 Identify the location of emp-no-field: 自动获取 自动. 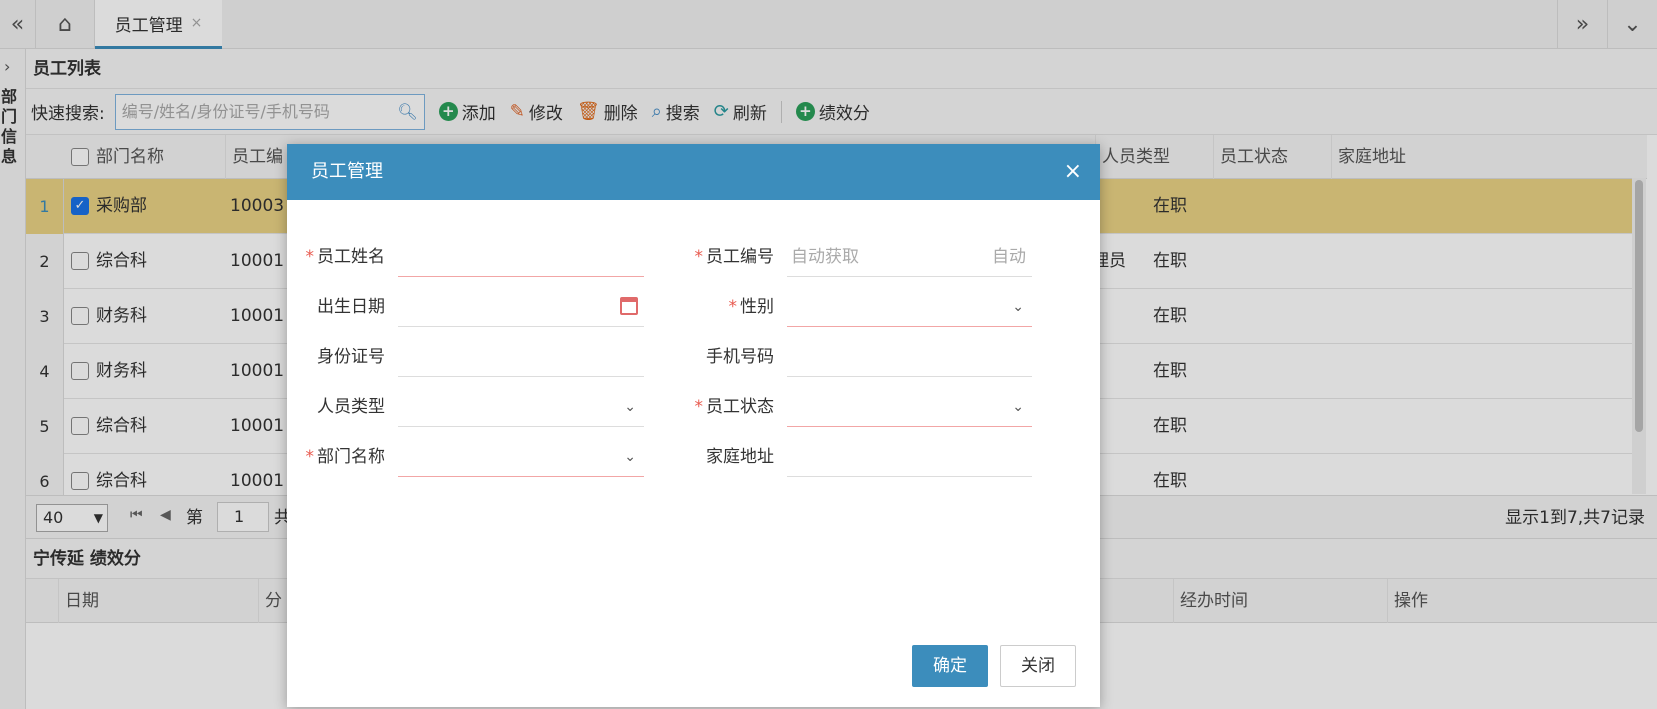
(909, 257).